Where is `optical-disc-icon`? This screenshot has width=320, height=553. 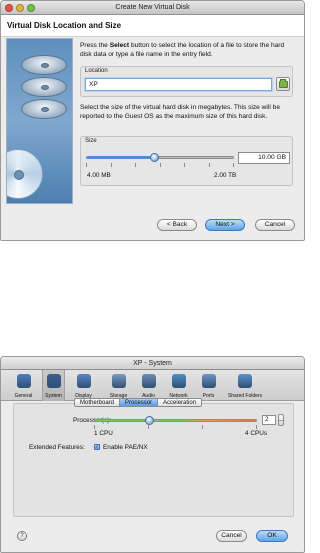 optical-disc-icon is located at coordinates (25, 174).